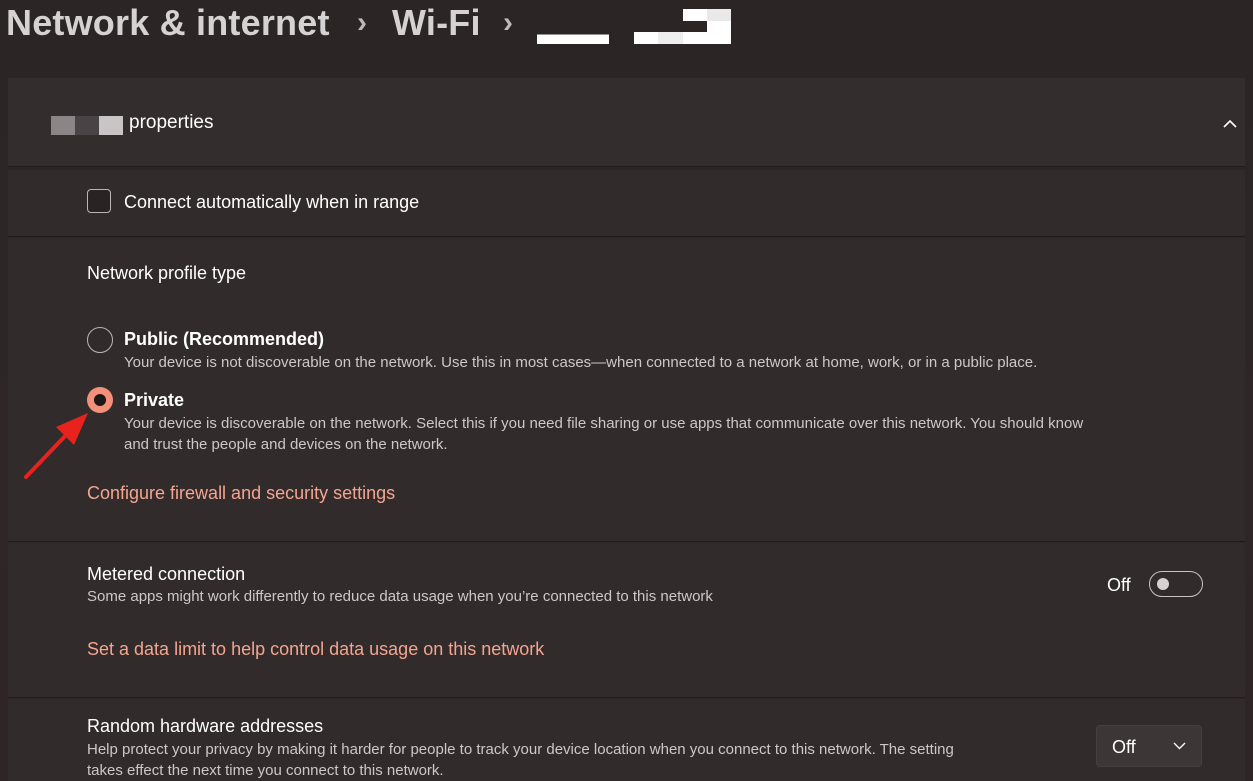 This screenshot has height=781, width=1253. Describe the element at coordinates (56, 446) in the screenshot. I see `red-arrow-annotation` at that location.